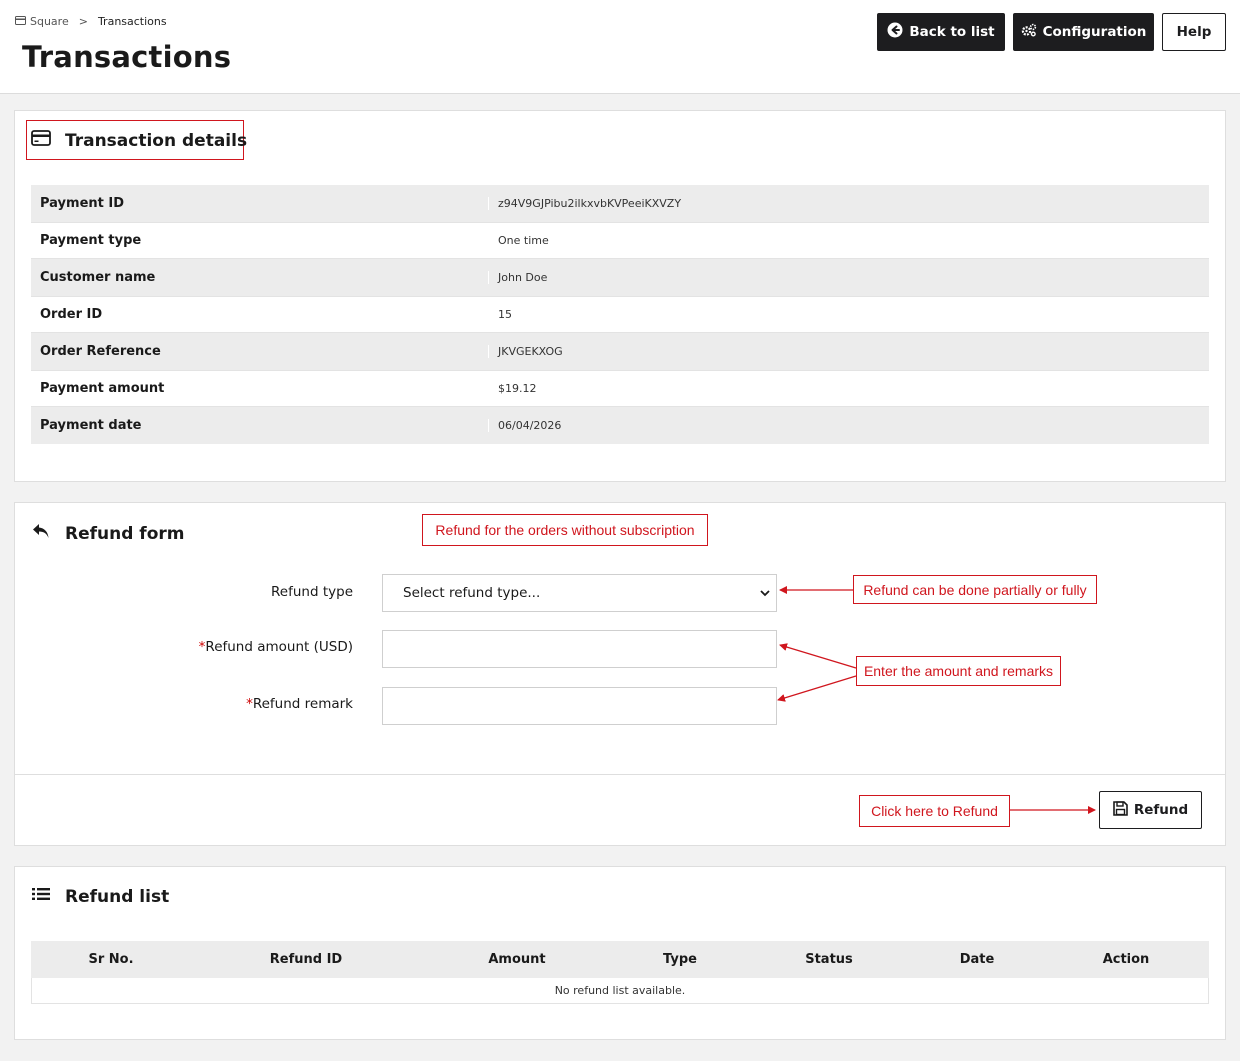 The image size is (1240, 1061). What do you see at coordinates (818, 656) in the screenshot?
I see `arrow-to-refund-amount` at bounding box center [818, 656].